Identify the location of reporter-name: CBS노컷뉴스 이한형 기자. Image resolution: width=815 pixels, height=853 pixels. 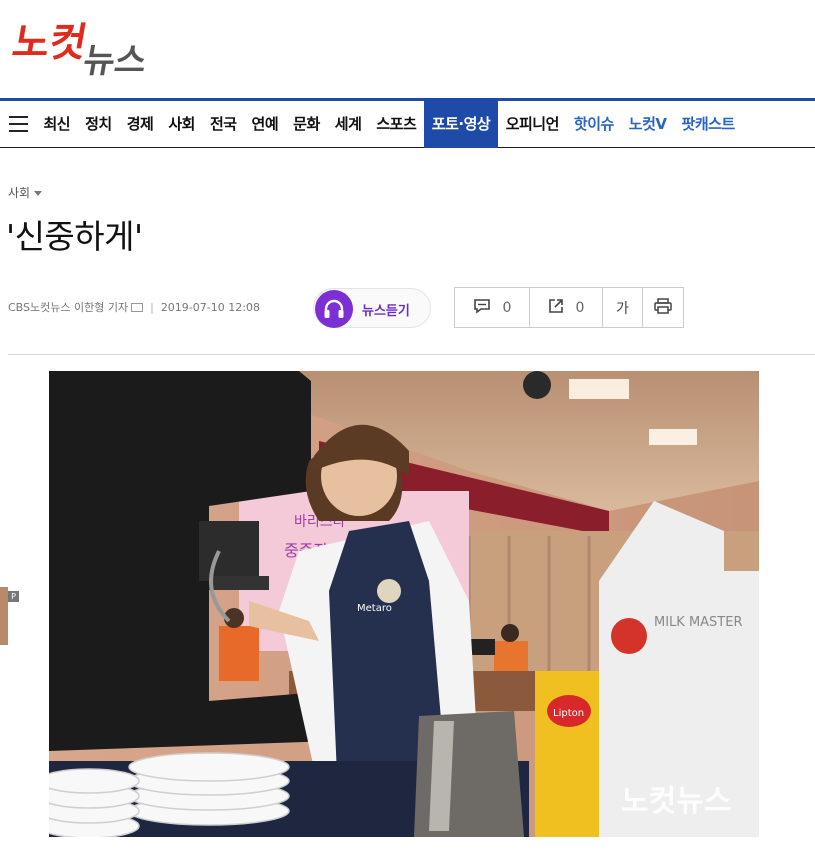
(68, 307).